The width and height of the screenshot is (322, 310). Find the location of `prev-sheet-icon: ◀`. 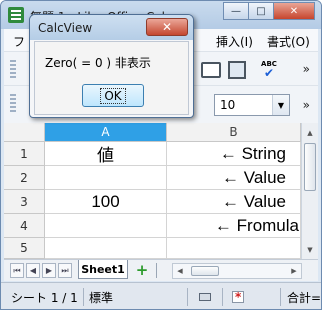

prev-sheet-icon: ◀ is located at coordinates (33, 270).